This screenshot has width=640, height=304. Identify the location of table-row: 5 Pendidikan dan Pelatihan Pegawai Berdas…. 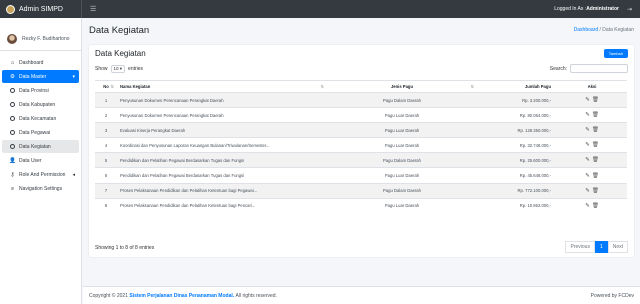
(361, 160).